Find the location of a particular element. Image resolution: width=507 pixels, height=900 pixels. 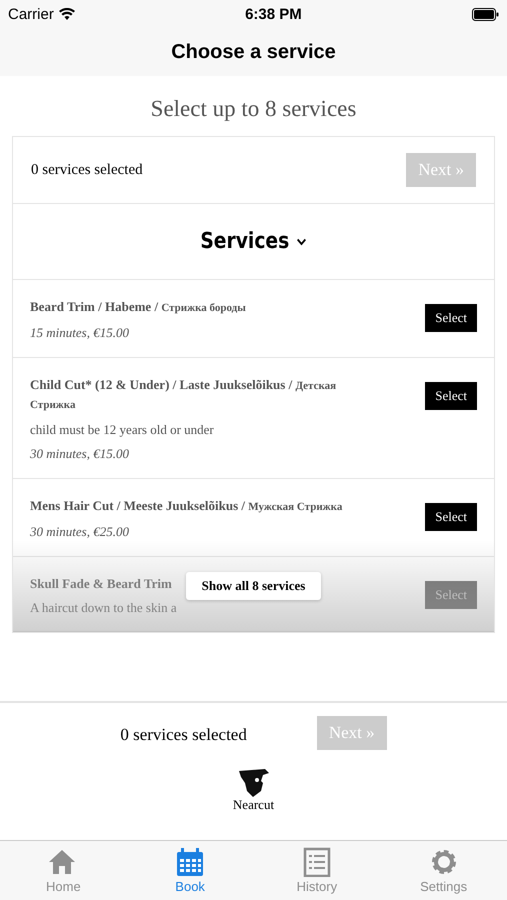

tab-bar-item: Home is located at coordinates (63, 870).